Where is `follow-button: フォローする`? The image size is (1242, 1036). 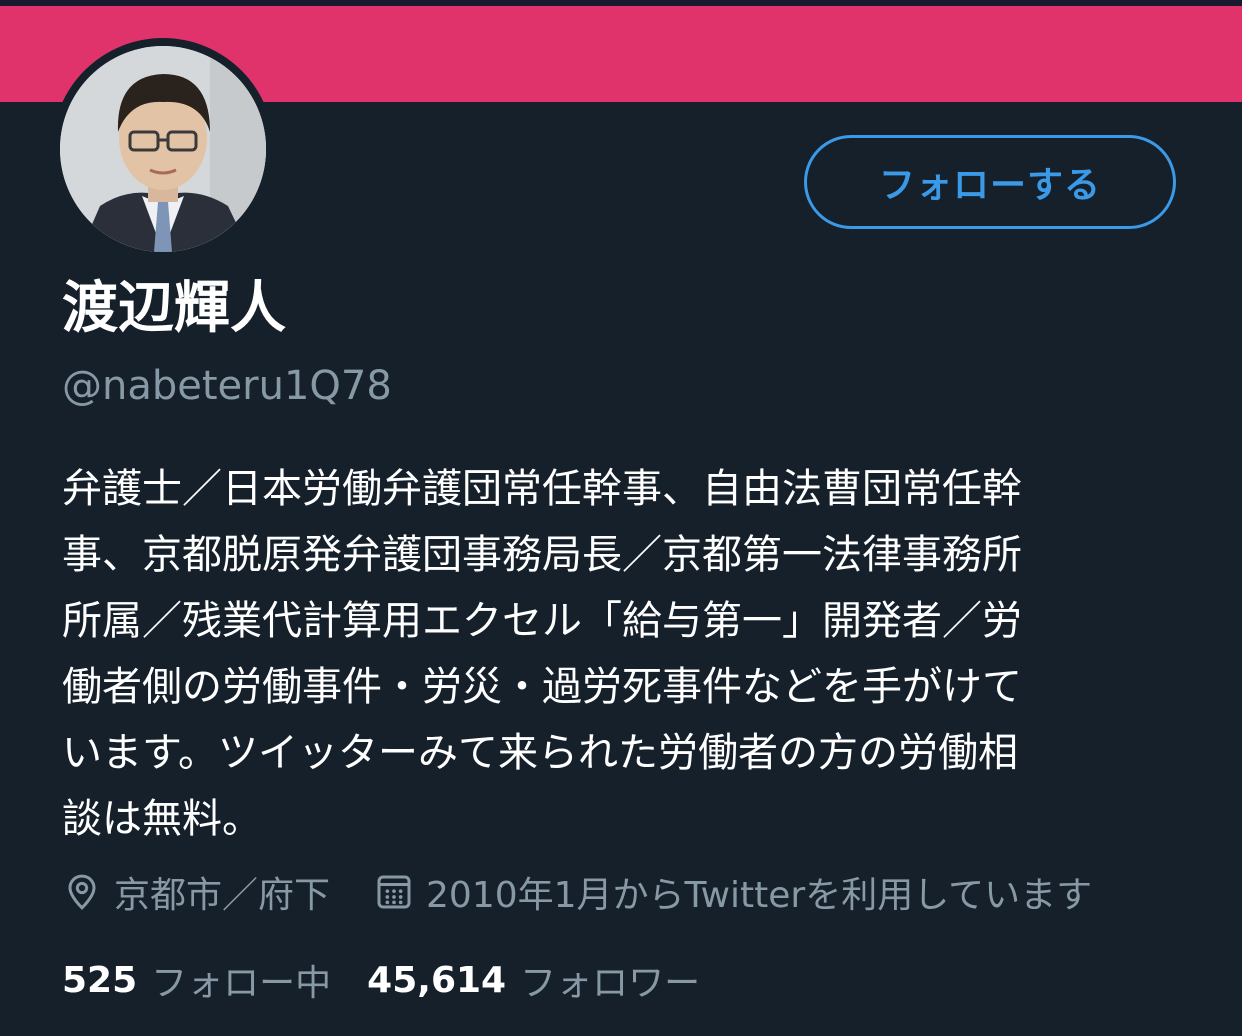
follow-button: フォローする is located at coordinates (990, 182).